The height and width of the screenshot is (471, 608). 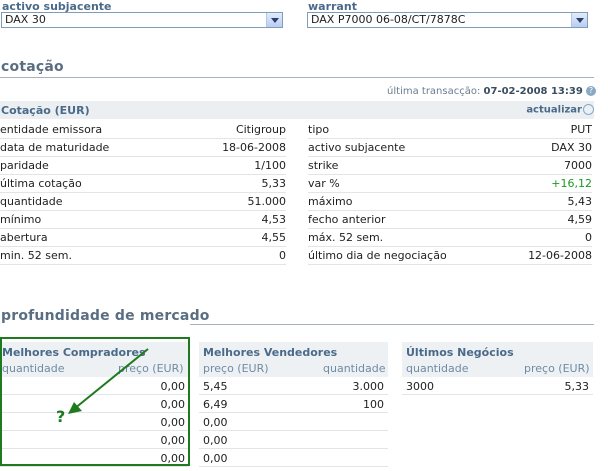 What do you see at coordinates (31, 201) in the screenshot?
I see `quote-row-label: quantidade` at bounding box center [31, 201].